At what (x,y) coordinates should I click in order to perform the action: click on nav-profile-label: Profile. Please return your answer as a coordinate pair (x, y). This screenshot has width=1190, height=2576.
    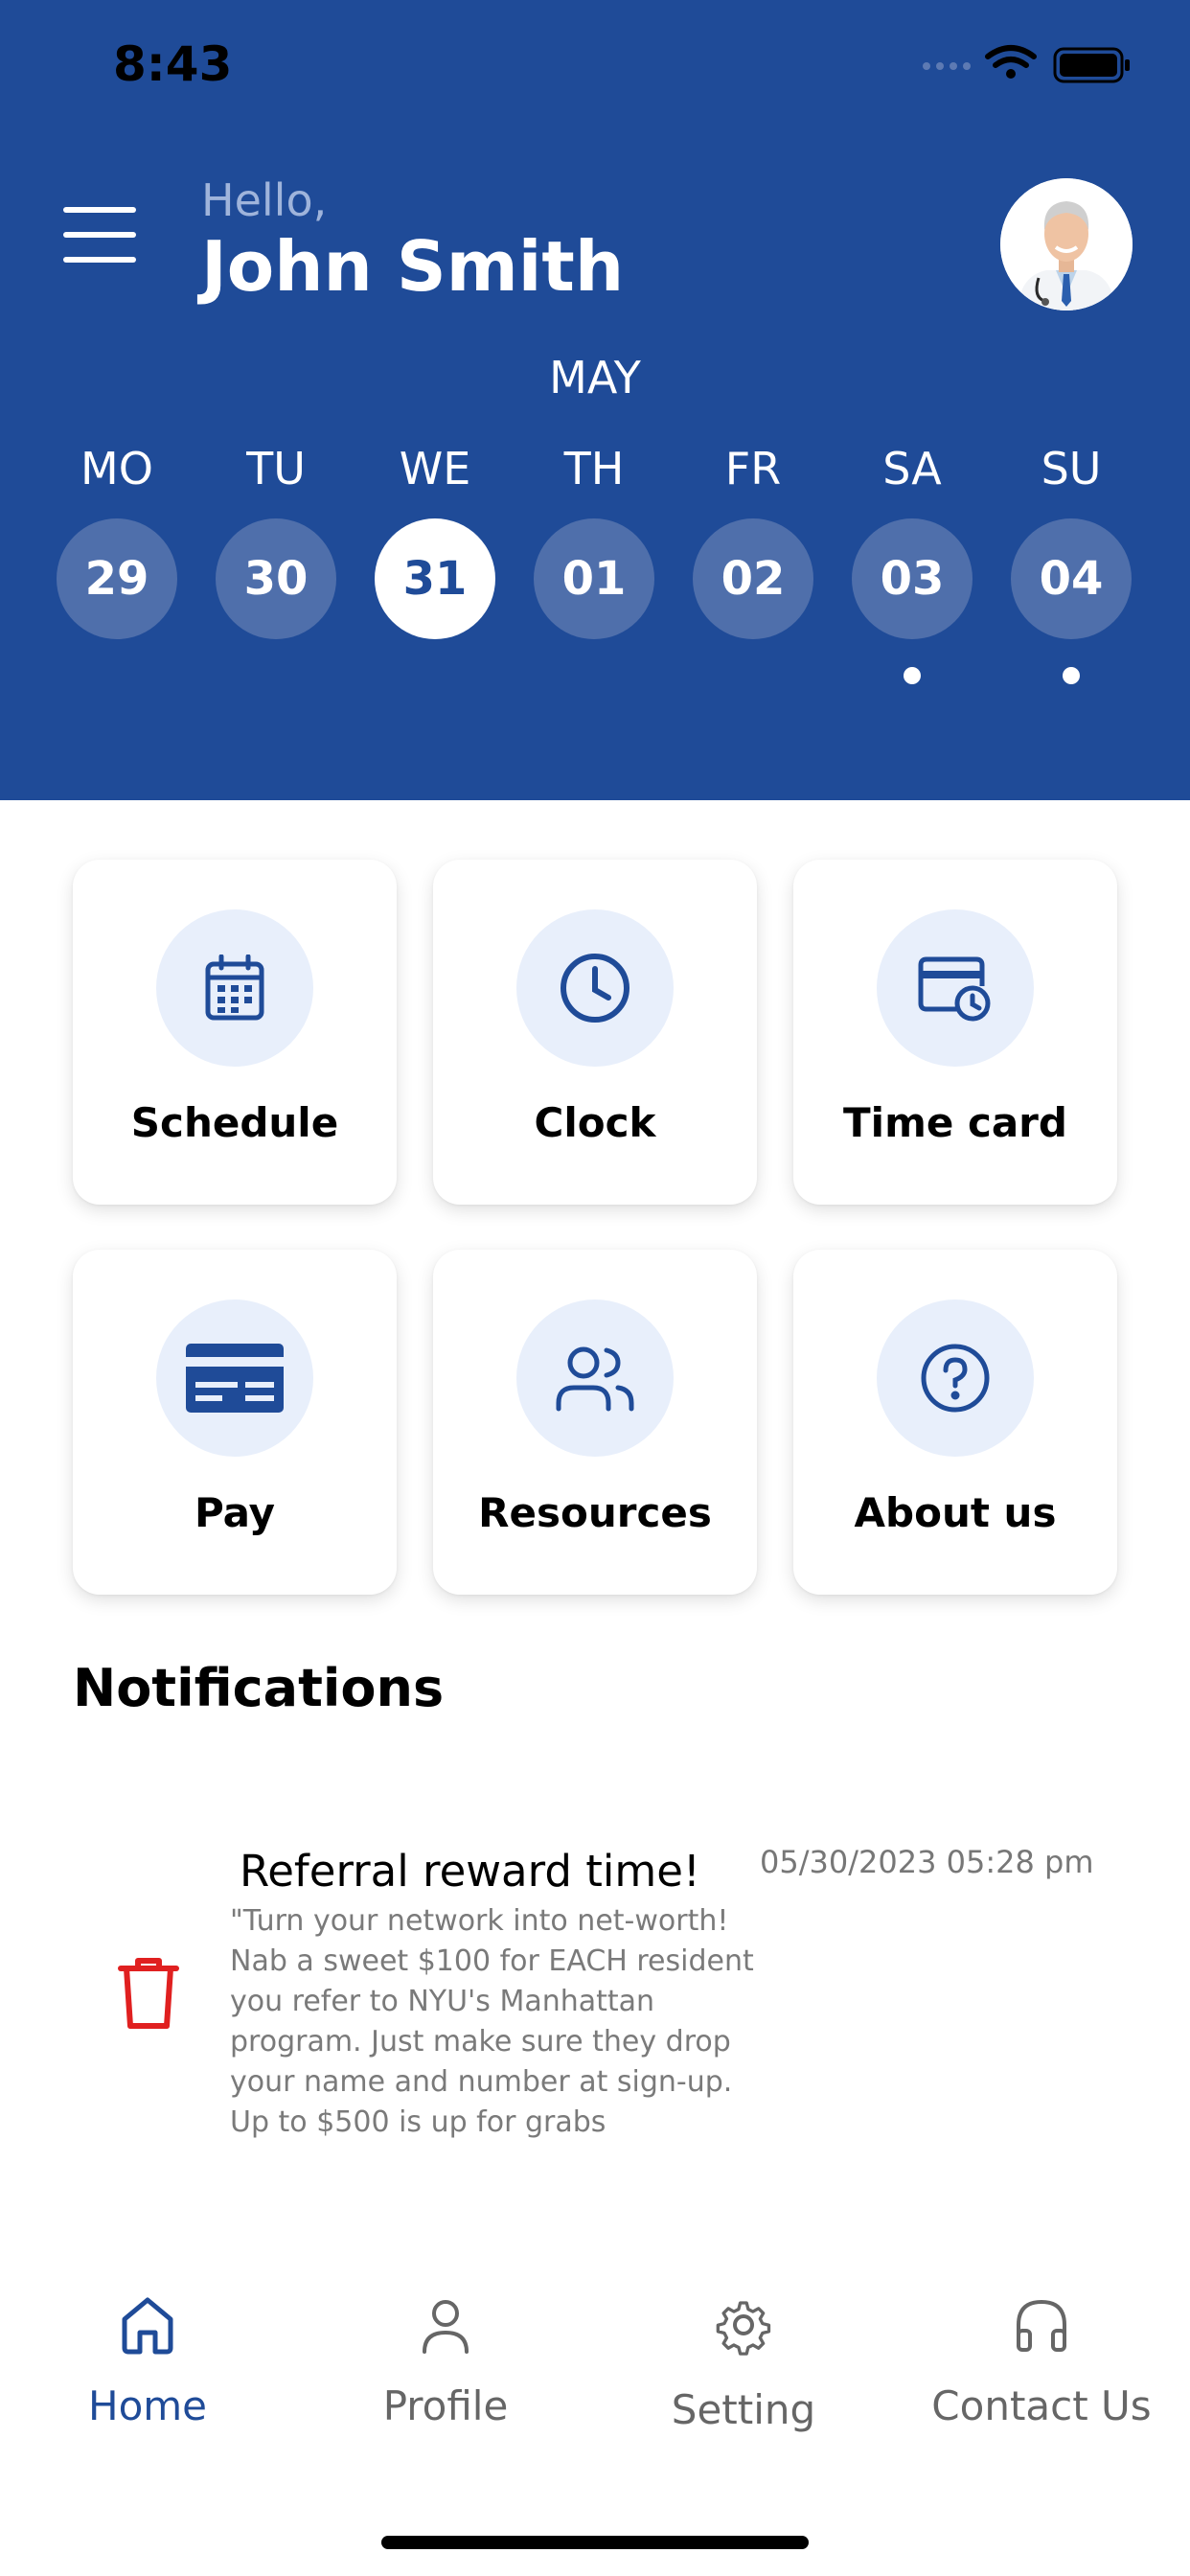
    Looking at the image, I should click on (445, 2405).